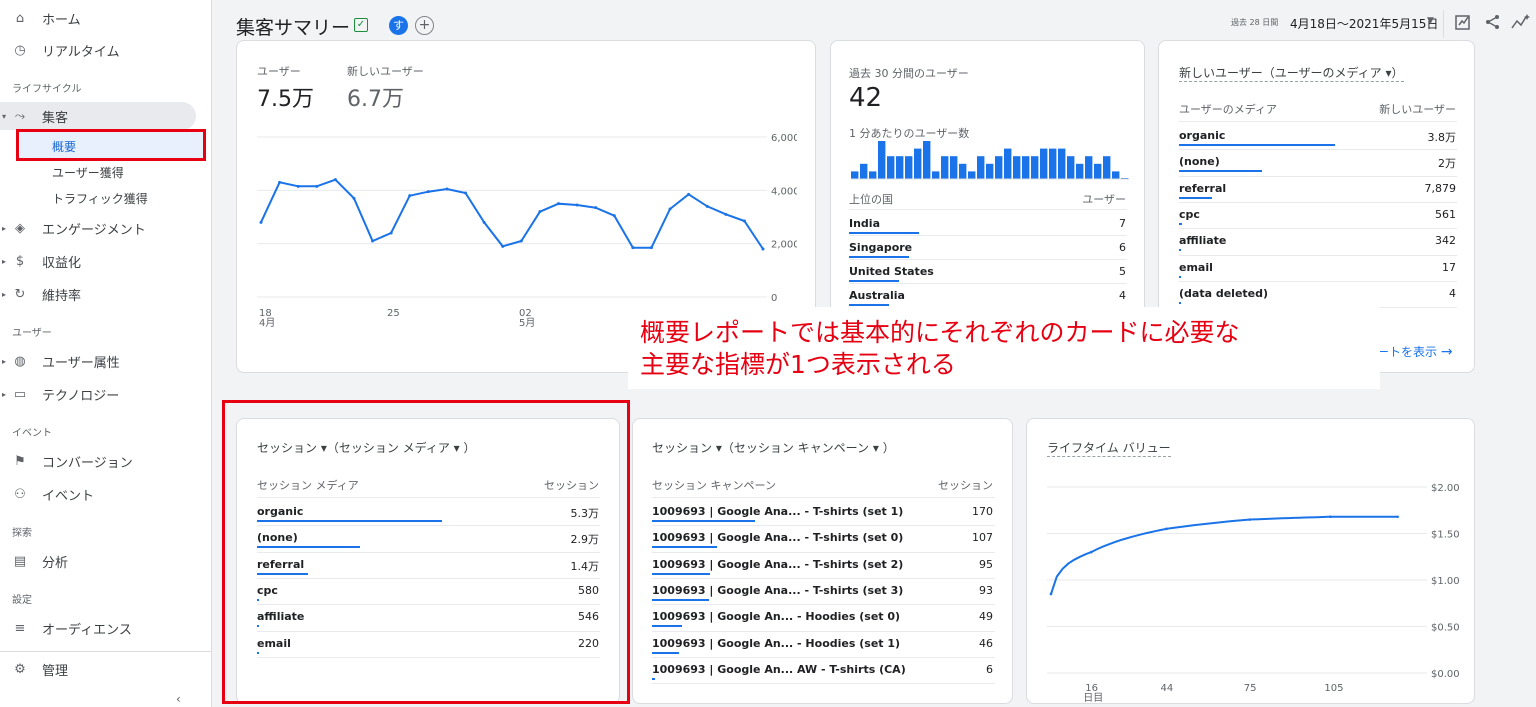 The image size is (1536, 707). I want to click on chevron-down-icon: ▼, so click(1430, 21).